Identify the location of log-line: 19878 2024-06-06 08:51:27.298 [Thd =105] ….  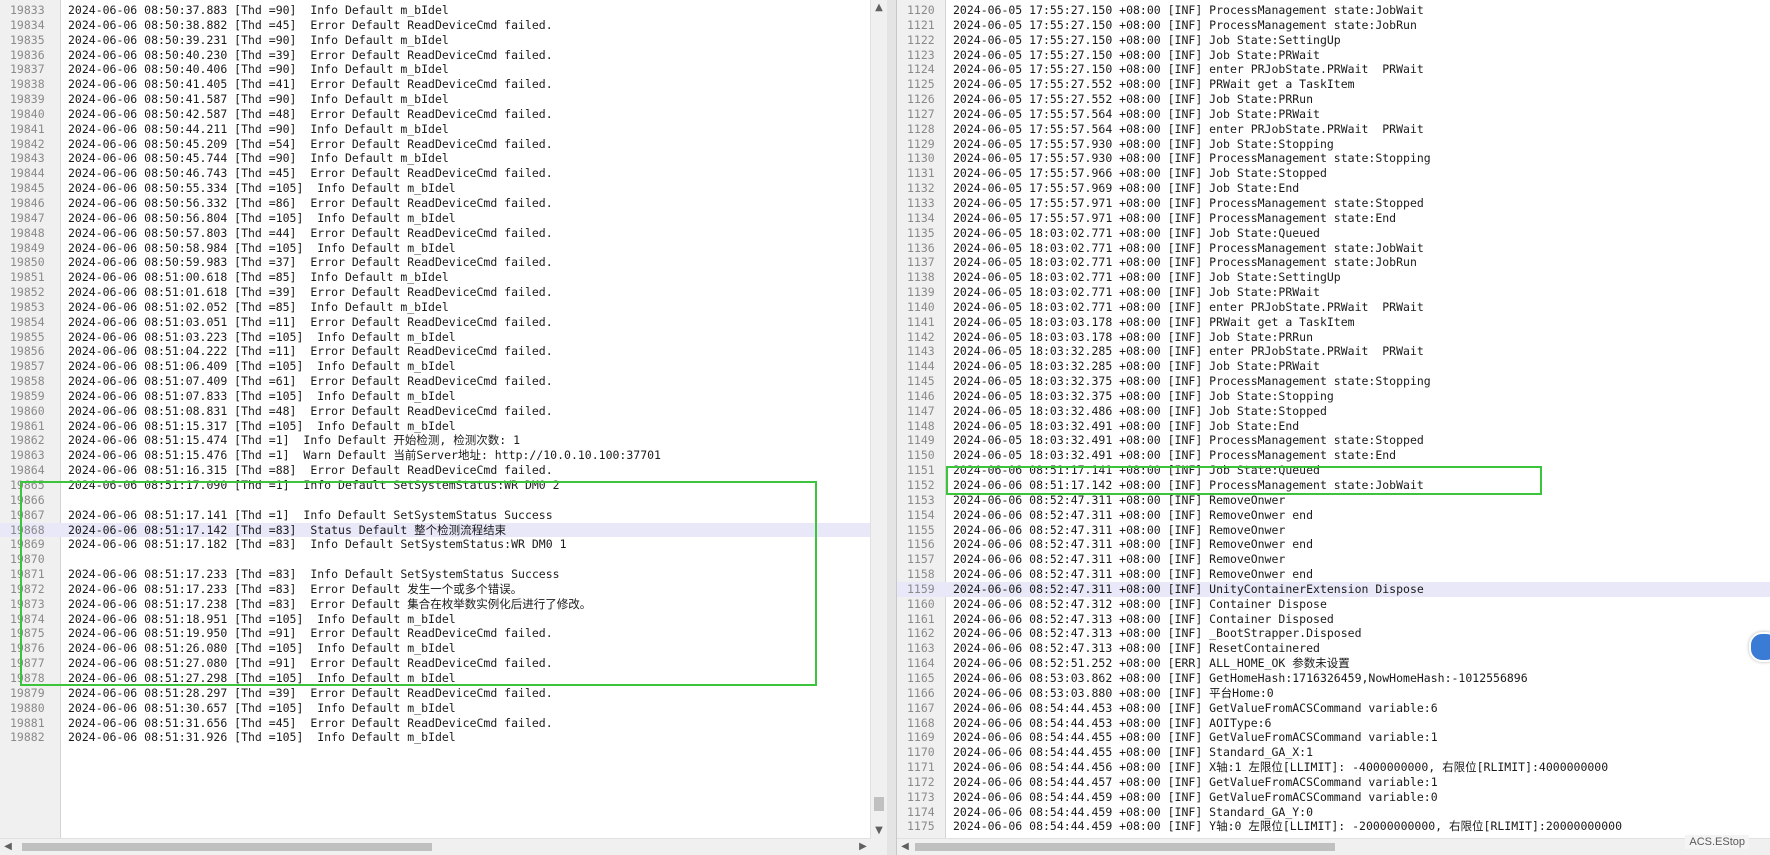
(443, 678).